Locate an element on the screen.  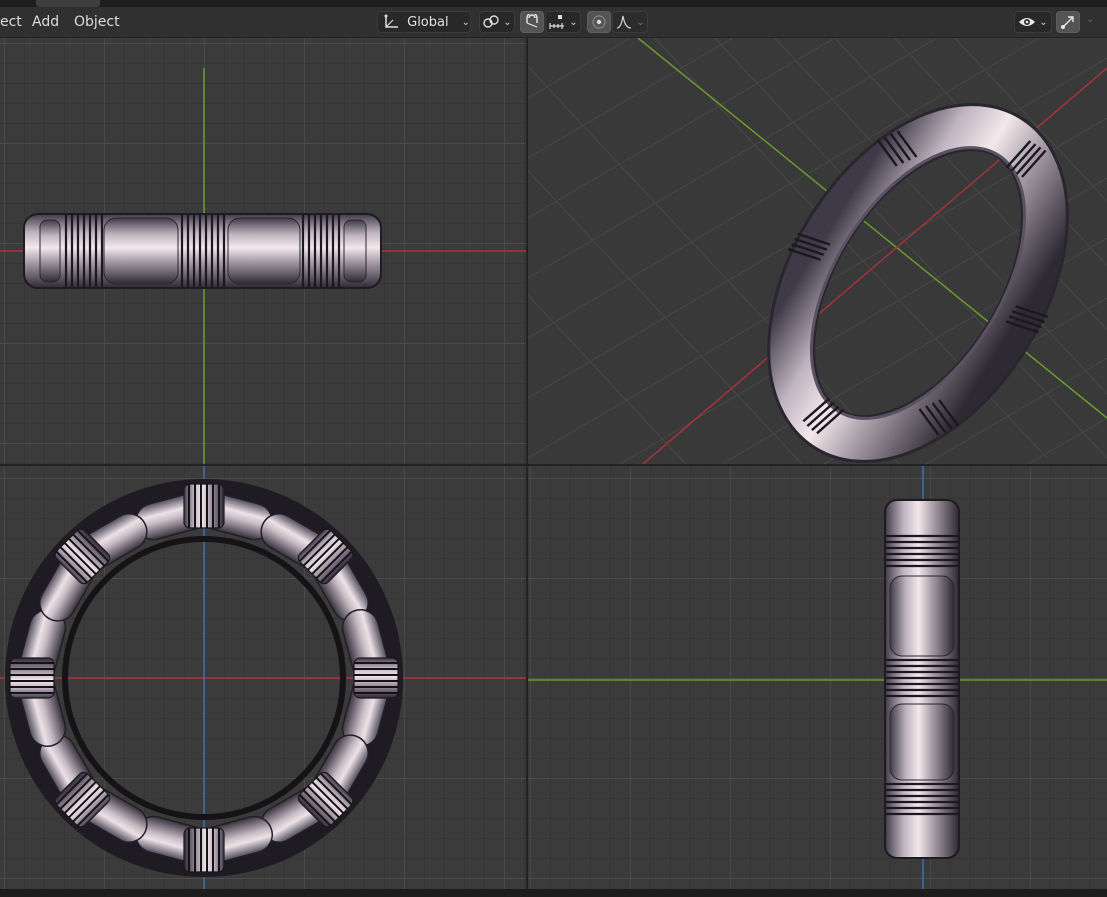
pivot-point-dropdown: ⌄ is located at coordinates (497, 22).